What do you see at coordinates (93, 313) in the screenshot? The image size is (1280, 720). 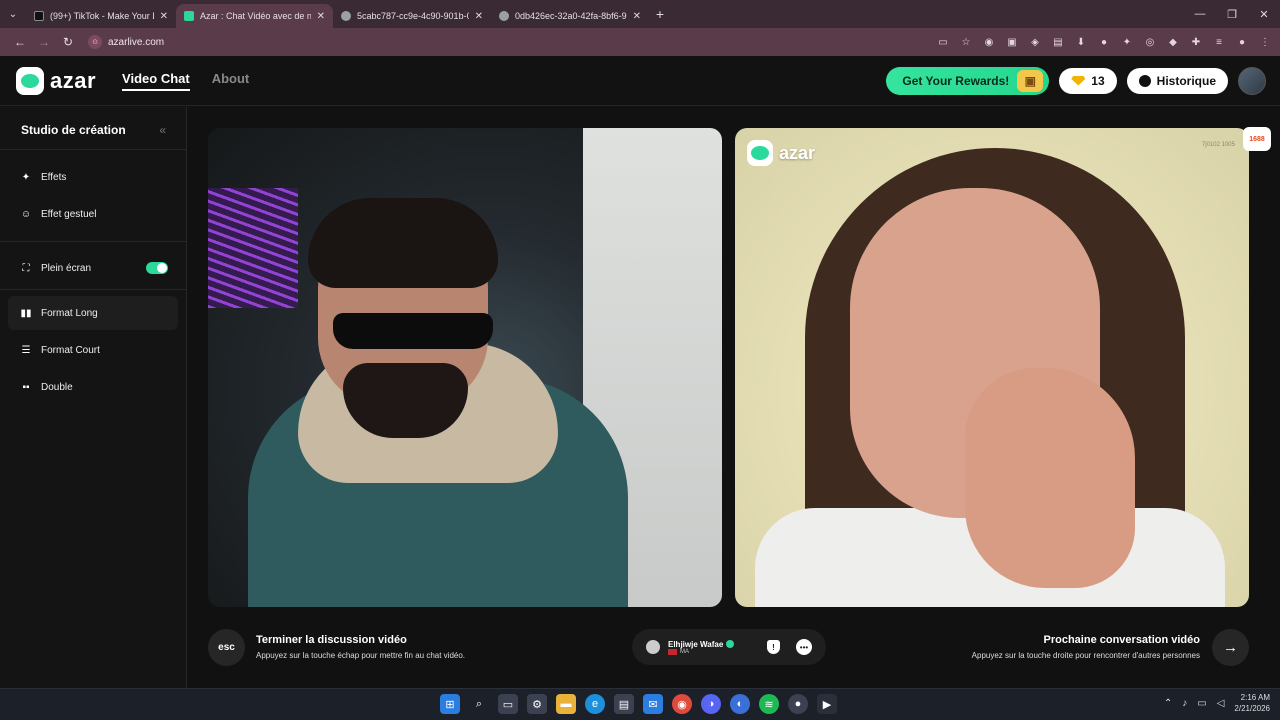 I see `sidebar-item-format-long: ▮▮ Format Long` at bounding box center [93, 313].